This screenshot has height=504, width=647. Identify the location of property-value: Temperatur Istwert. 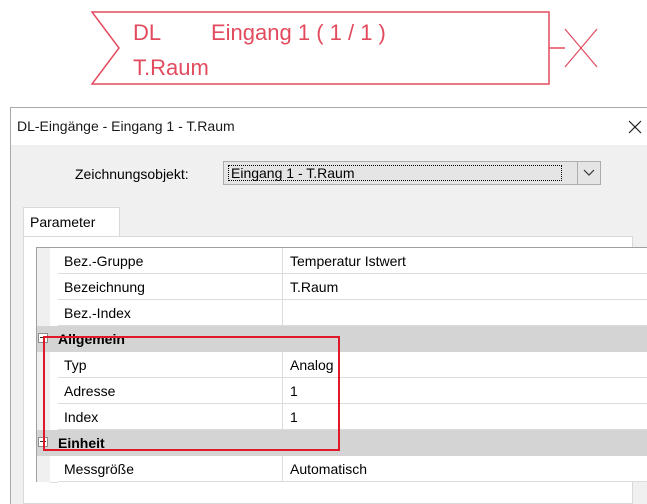
(465, 261).